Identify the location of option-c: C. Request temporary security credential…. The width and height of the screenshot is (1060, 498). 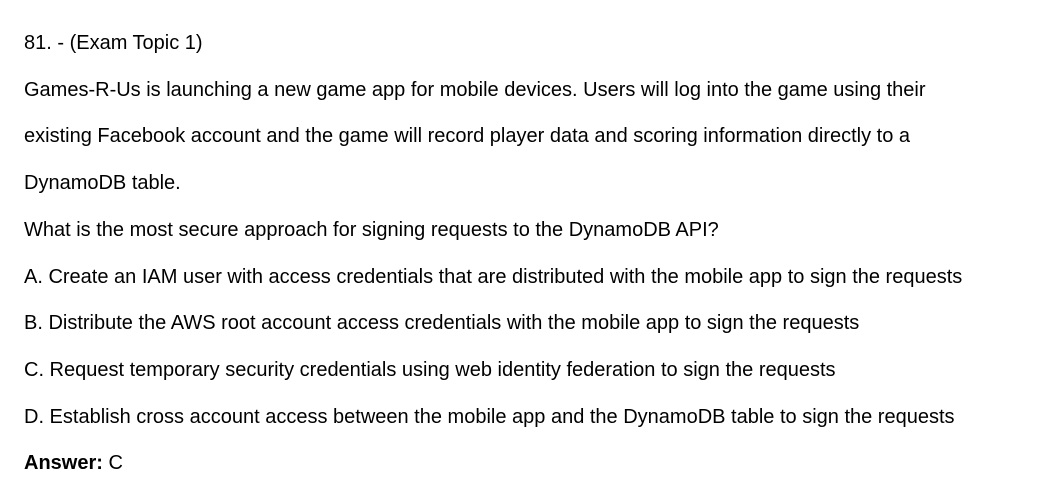
(430, 369).